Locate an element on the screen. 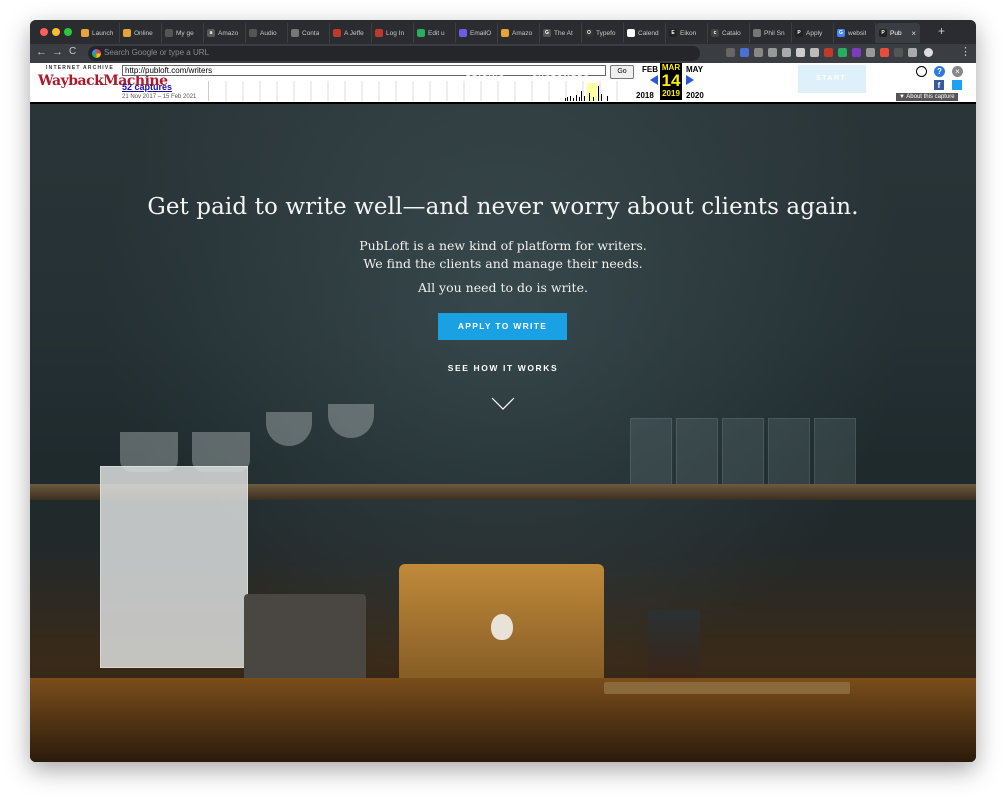 This screenshot has width=1005, height=801. browser-tab: Amazo is located at coordinates (519, 33).